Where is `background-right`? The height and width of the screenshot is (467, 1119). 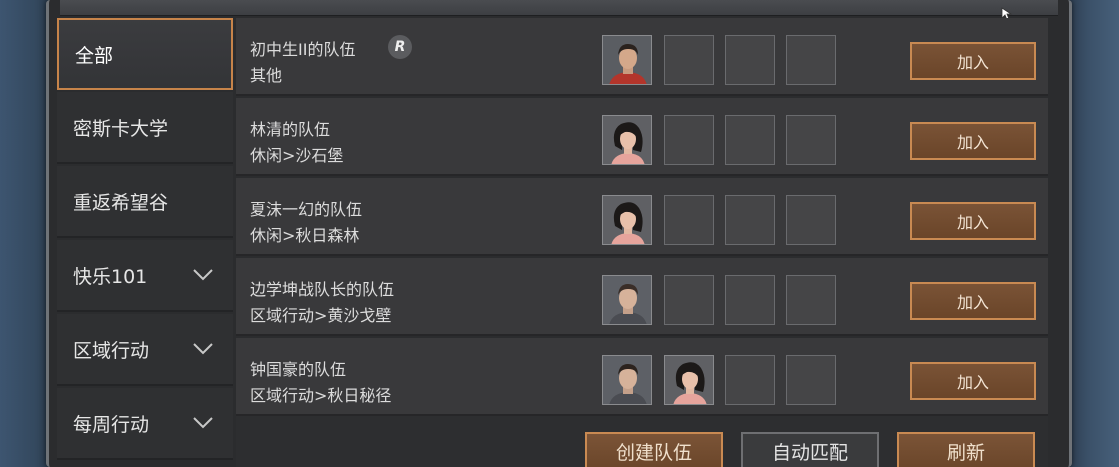
background-right is located at coordinates (1094, 233).